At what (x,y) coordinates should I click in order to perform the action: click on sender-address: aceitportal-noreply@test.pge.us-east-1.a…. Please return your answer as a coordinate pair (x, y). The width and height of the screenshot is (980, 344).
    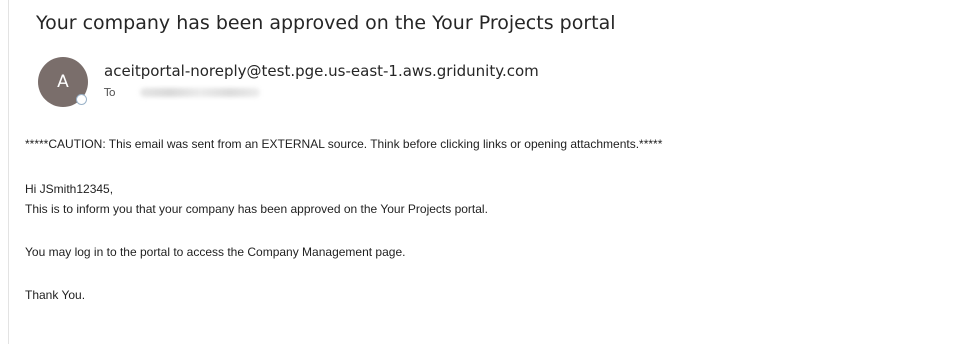
    Looking at the image, I should click on (321, 71).